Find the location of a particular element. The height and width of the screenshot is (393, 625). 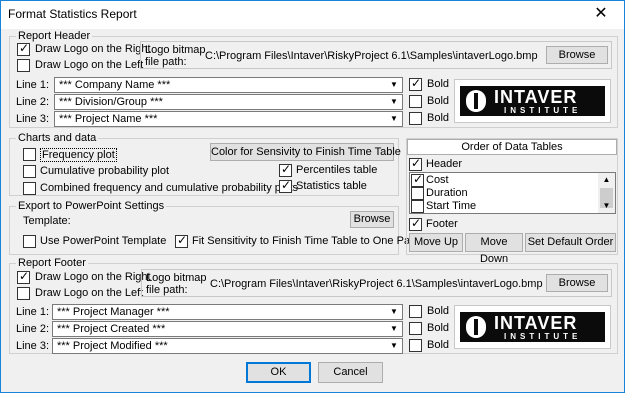

footer-line1-combo: *** Project Manager *** ▼ is located at coordinates (227, 312).